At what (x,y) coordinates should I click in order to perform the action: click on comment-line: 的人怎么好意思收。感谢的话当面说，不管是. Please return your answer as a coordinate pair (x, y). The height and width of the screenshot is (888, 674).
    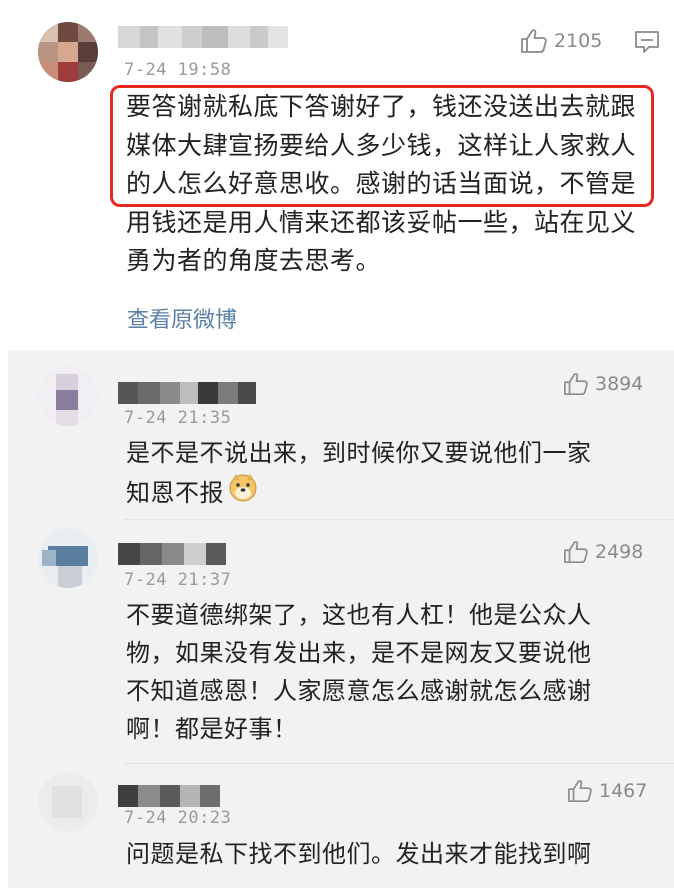
    Looking at the image, I should click on (381, 183).